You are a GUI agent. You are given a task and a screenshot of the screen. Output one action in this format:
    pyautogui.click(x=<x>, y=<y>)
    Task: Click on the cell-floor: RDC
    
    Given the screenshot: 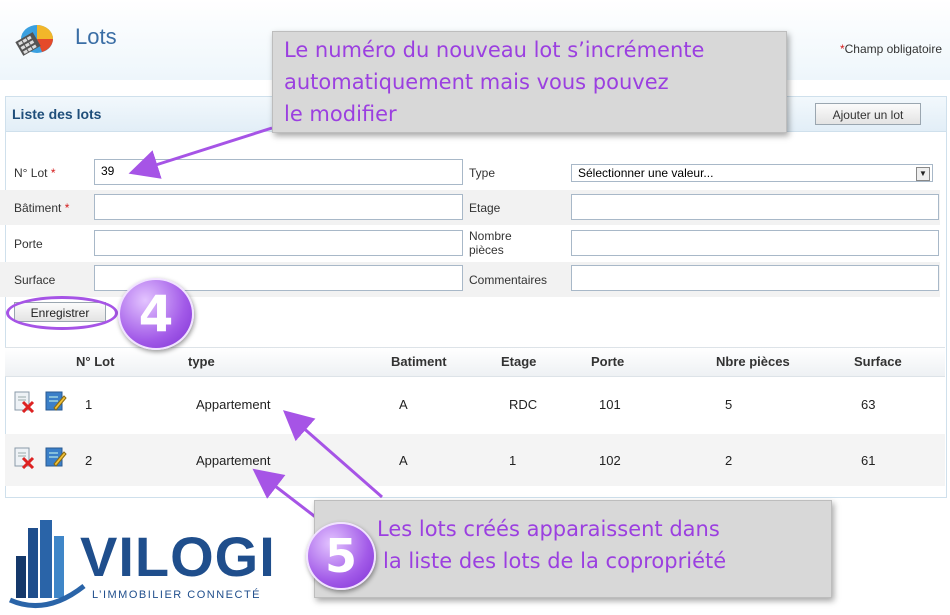 What is the action you would take?
    pyautogui.click(x=523, y=404)
    